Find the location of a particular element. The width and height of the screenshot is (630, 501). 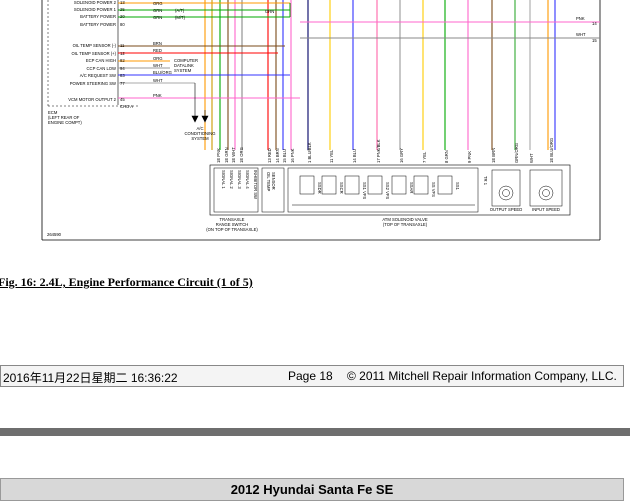

ac-label: SYSTEM is located at coordinates (200, 138).